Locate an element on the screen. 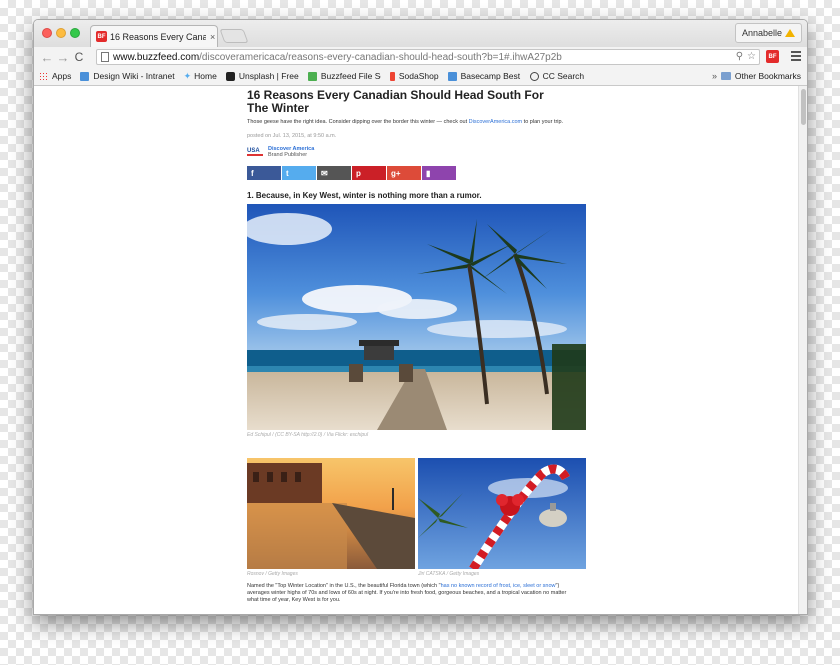  minimize-window-button is located at coordinates (61, 33).